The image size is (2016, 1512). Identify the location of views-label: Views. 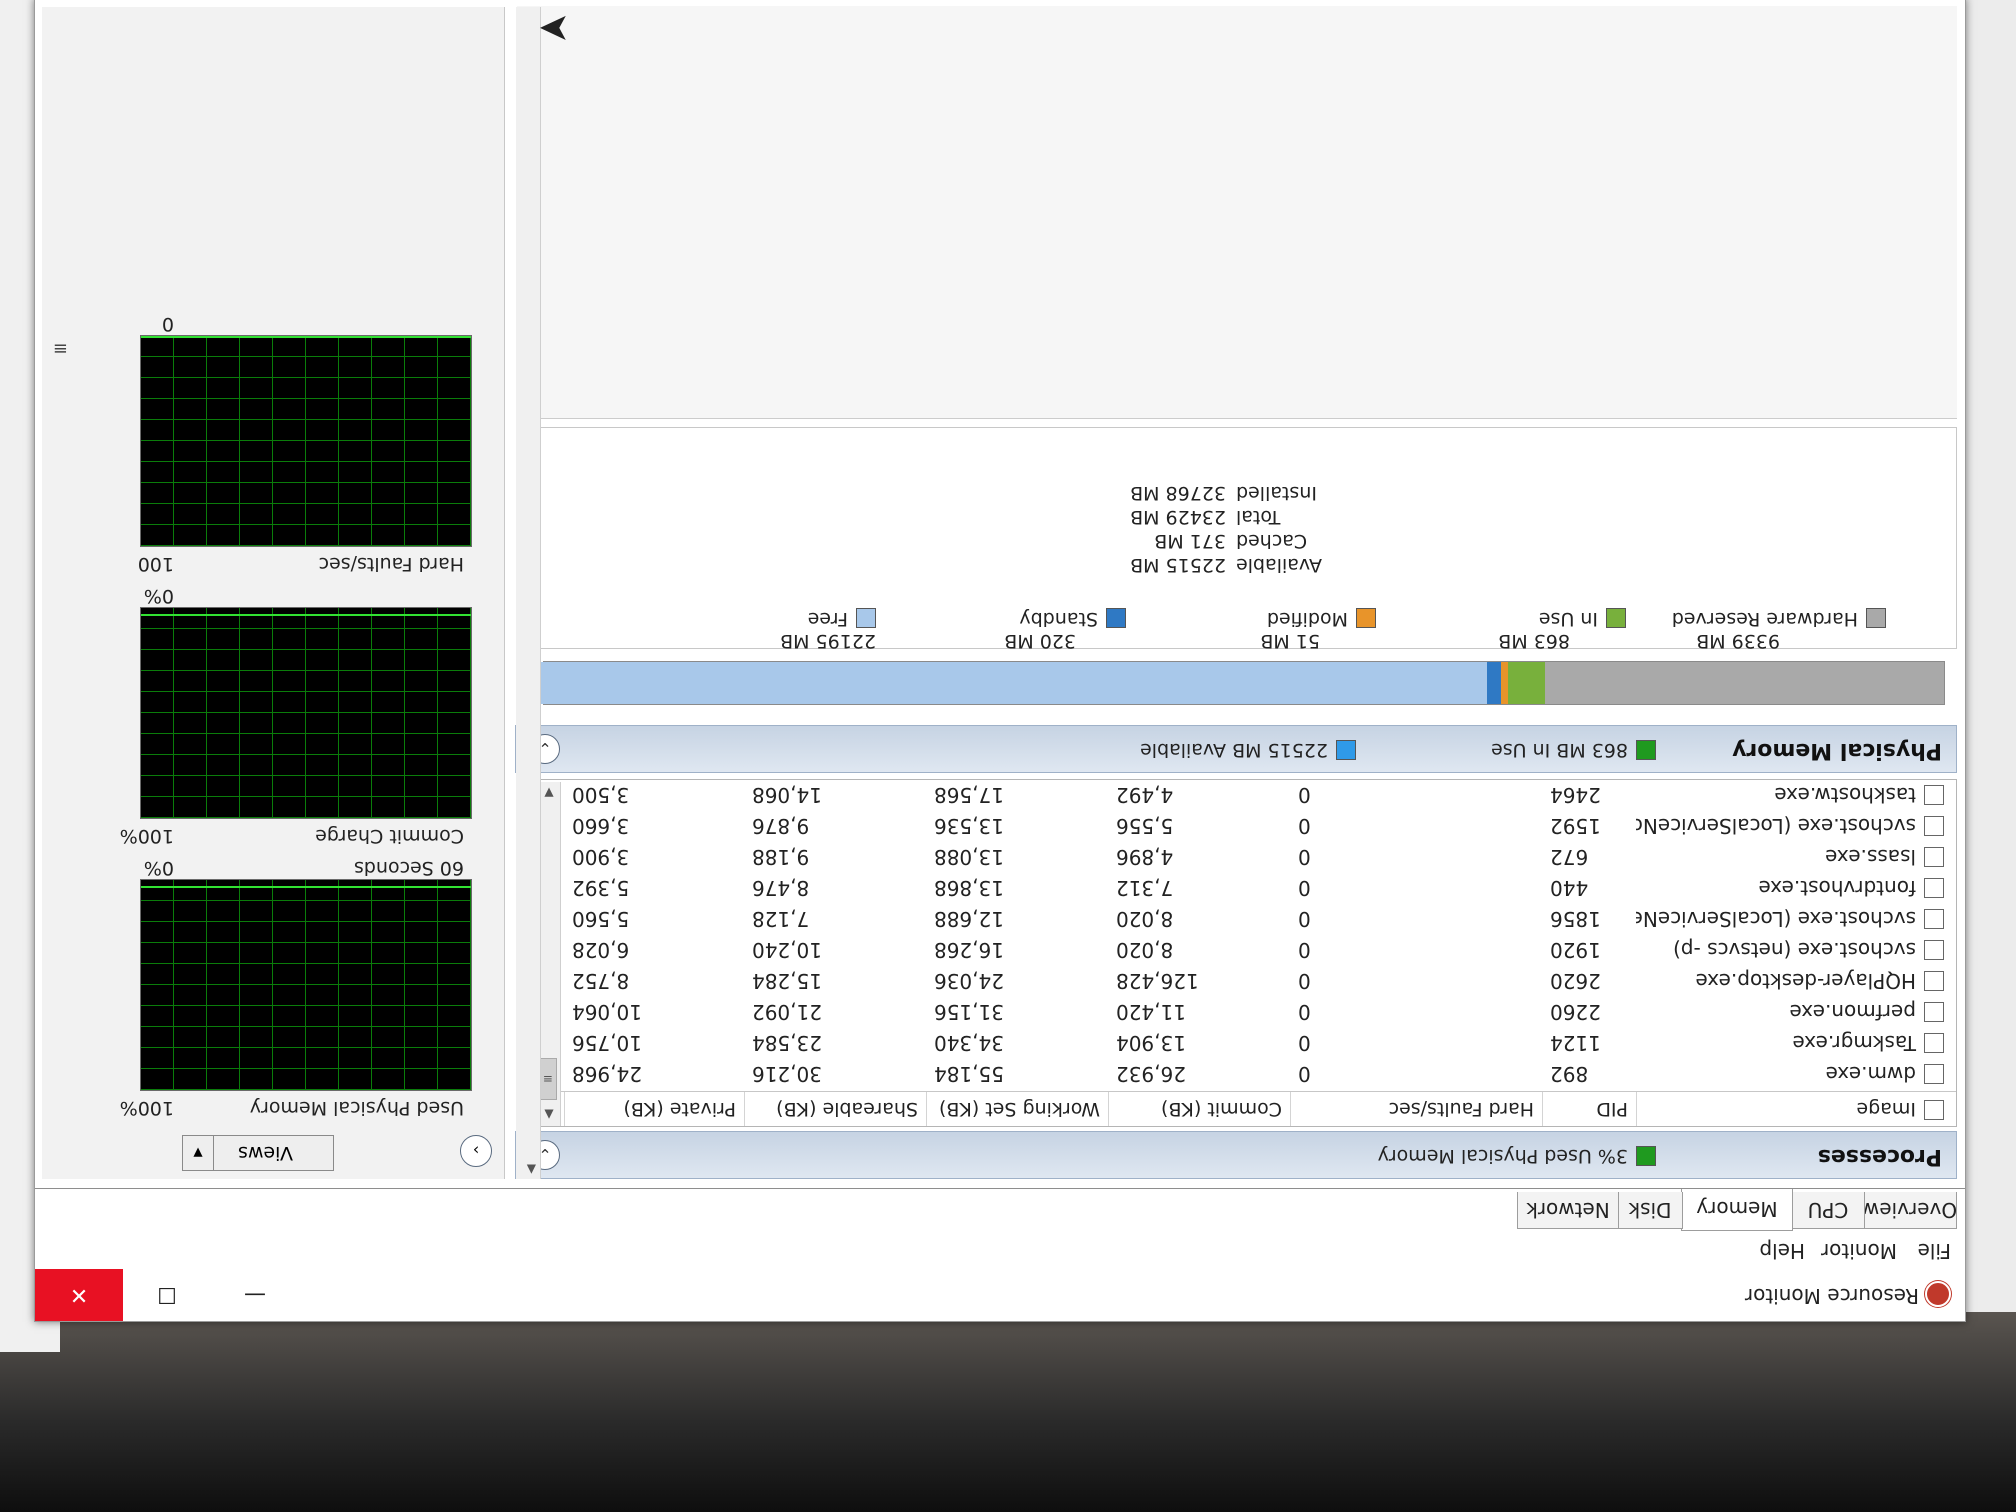
(265, 1153).